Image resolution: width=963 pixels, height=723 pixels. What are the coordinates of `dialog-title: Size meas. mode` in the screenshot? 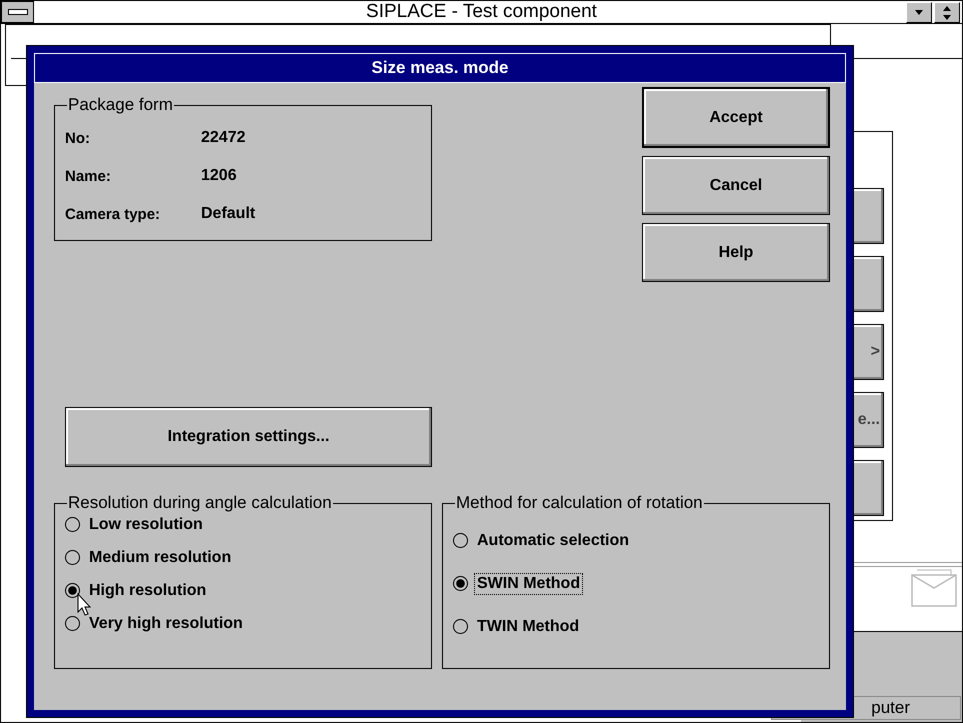 It's located at (440, 68).